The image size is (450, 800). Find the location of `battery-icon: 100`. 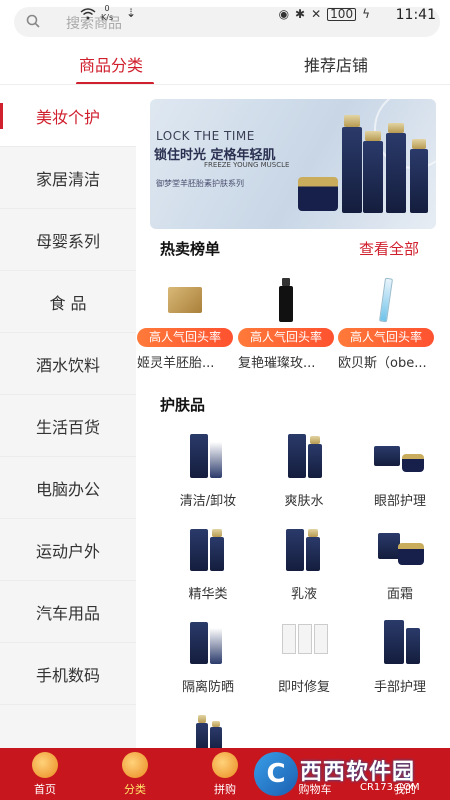

battery-icon: 100 is located at coordinates (342, 14).